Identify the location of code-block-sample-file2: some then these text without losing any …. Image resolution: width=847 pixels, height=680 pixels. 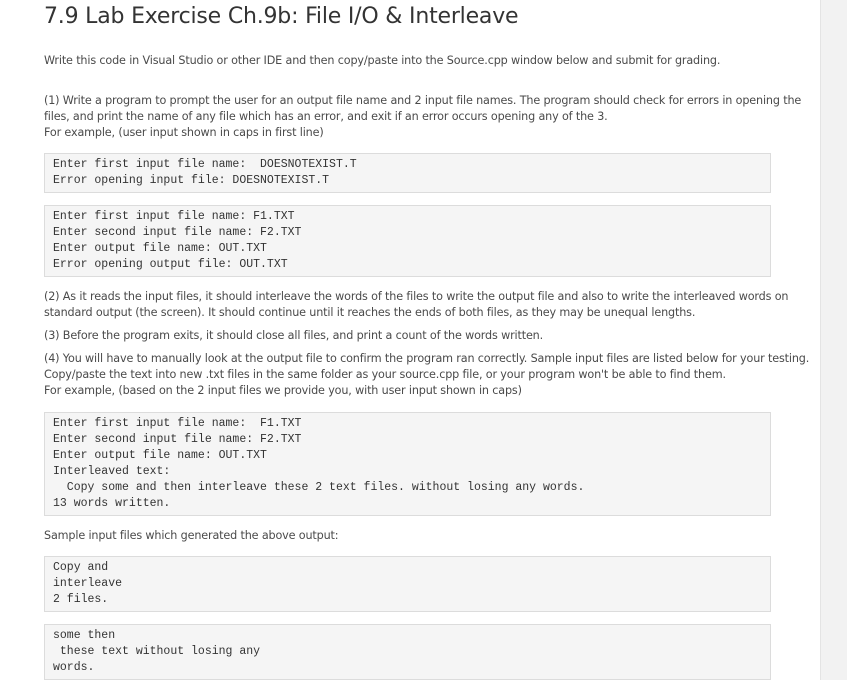
(407, 652).